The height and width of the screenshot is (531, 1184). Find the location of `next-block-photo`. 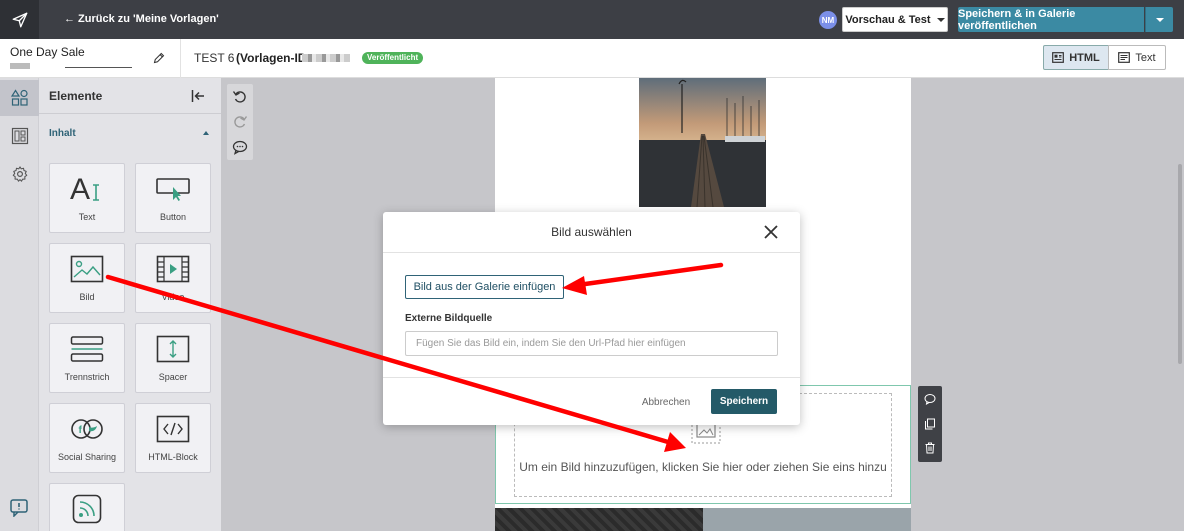

next-block-photo is located at coordinates (807, 519).